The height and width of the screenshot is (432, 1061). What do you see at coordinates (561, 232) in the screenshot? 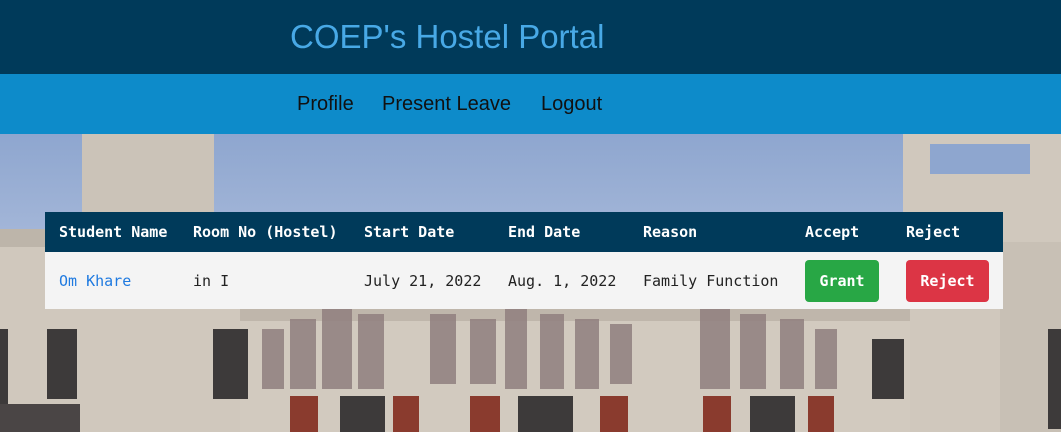
I see `col-end-date: End Date` at bounding box center [561, 232].